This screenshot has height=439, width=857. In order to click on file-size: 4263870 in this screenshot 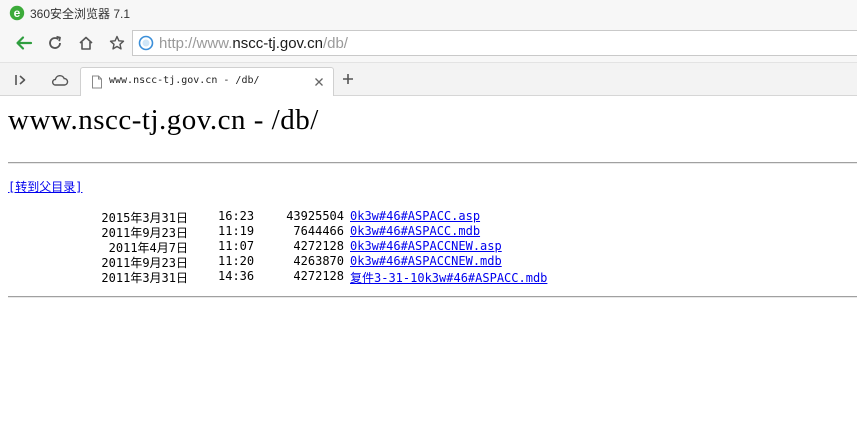, I will do `click(318, 261)`.